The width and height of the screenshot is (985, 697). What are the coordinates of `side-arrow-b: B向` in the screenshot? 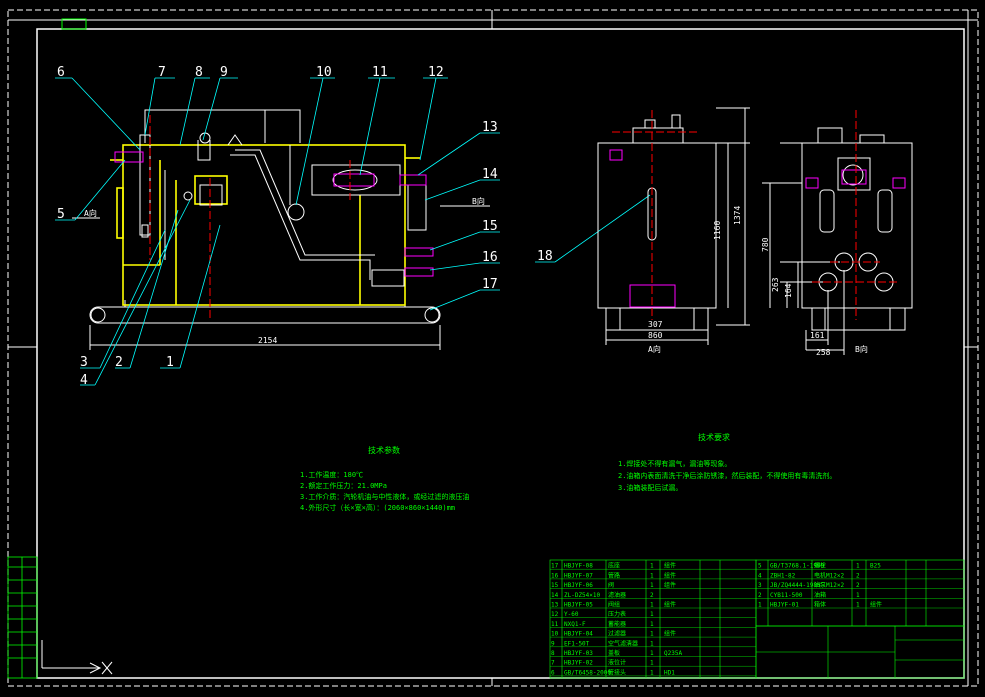 It's located at (465, 201).